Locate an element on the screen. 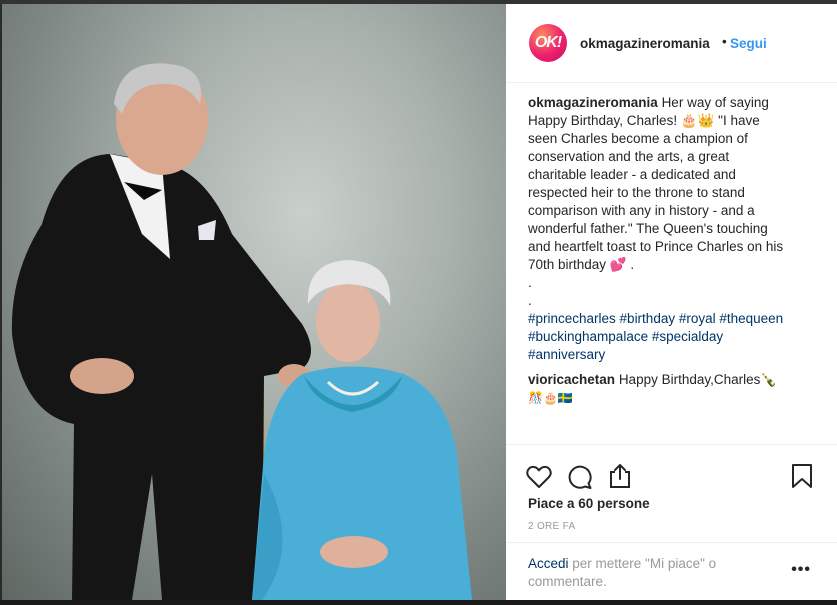 The height and width of the screenshot is (605, 837). caption-line: wonderful father." The Queen's touching is located at coordinates (648, 228).